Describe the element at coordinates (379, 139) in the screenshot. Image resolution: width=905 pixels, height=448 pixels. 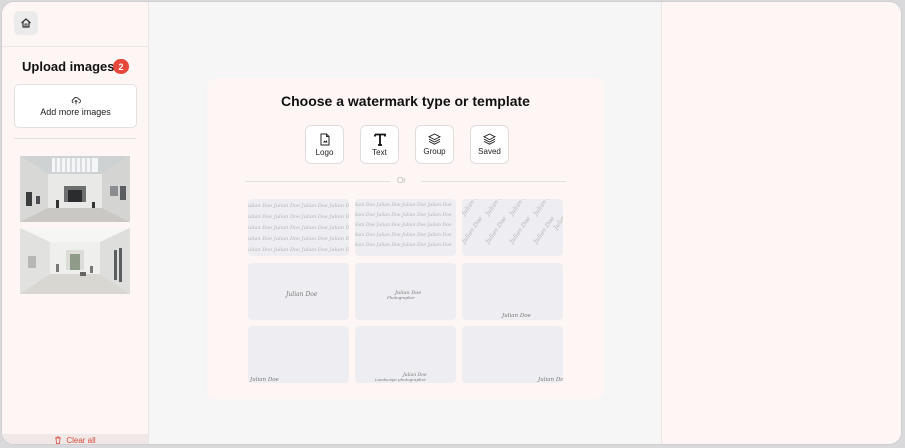
I see `text-t-icon` at that location.